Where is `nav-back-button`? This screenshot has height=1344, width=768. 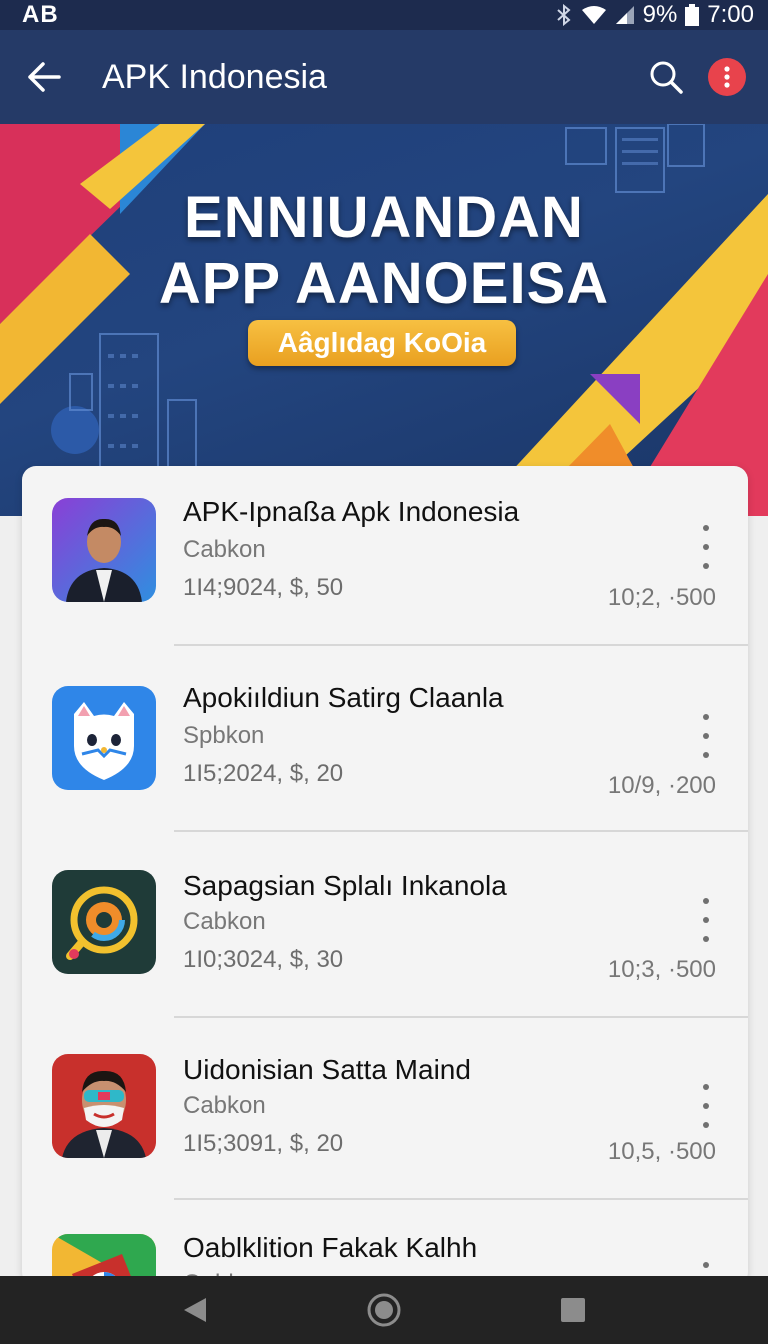
nav-back-button is located at coordinates (195, 1310).